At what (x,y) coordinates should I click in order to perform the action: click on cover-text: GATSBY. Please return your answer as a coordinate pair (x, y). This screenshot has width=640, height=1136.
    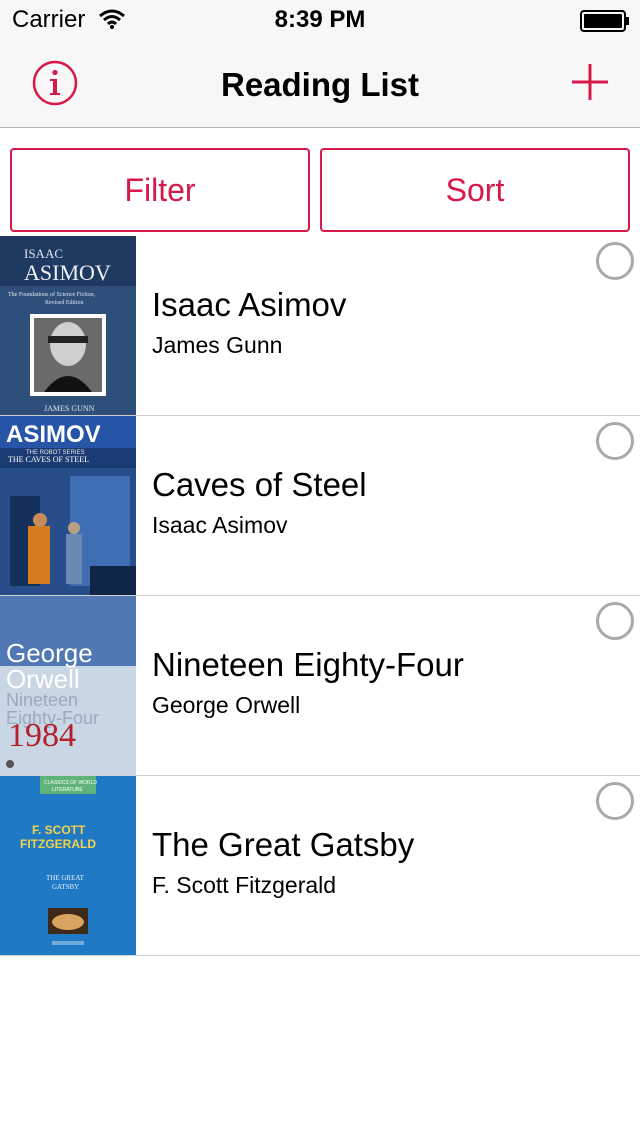
    Looking at the image, I should click on (65, 887).